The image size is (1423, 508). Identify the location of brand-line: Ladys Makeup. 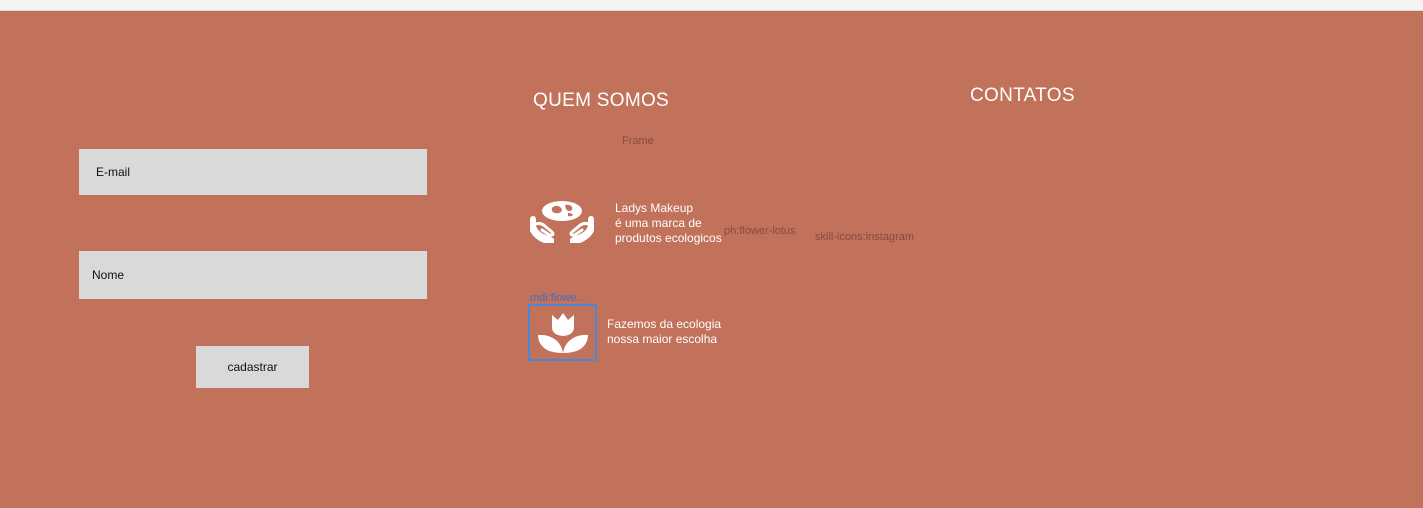
(654, 208).